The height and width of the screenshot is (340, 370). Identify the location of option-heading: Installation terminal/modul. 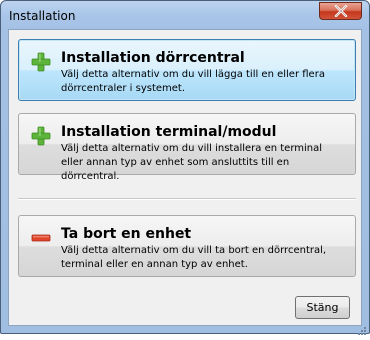
(169, 132).